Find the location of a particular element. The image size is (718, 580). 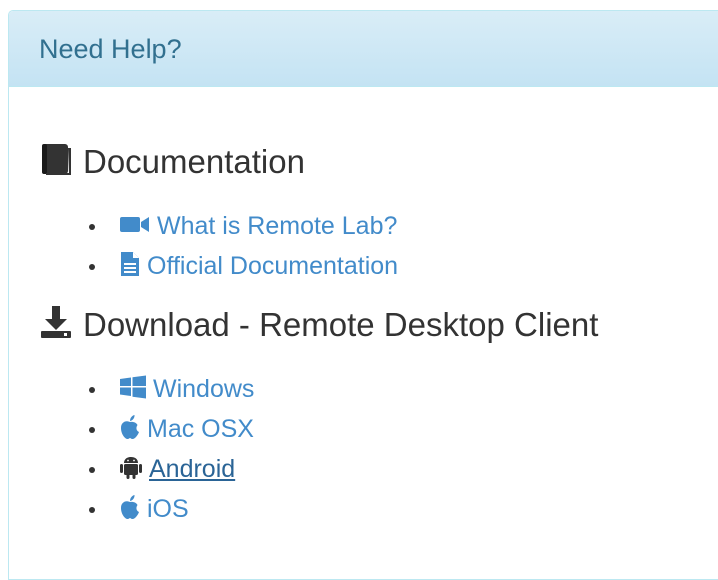

android-link: Android is located at coordinates (177, 469).